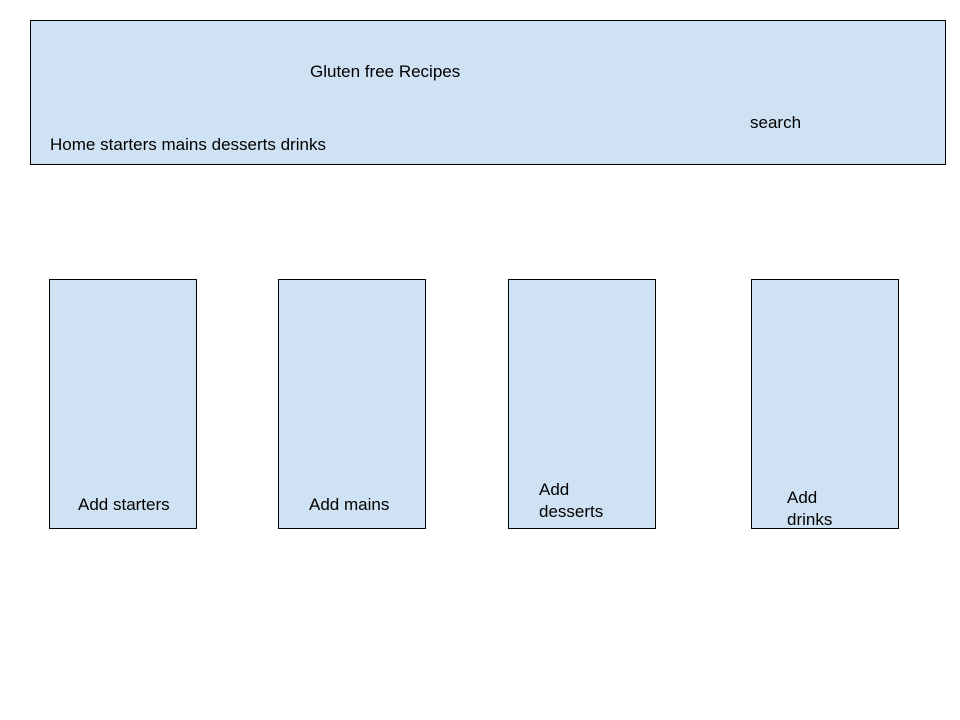 This screenshot has height=720, width=960. I want to click on add-starters-label: Add starters, so click(124, 504).